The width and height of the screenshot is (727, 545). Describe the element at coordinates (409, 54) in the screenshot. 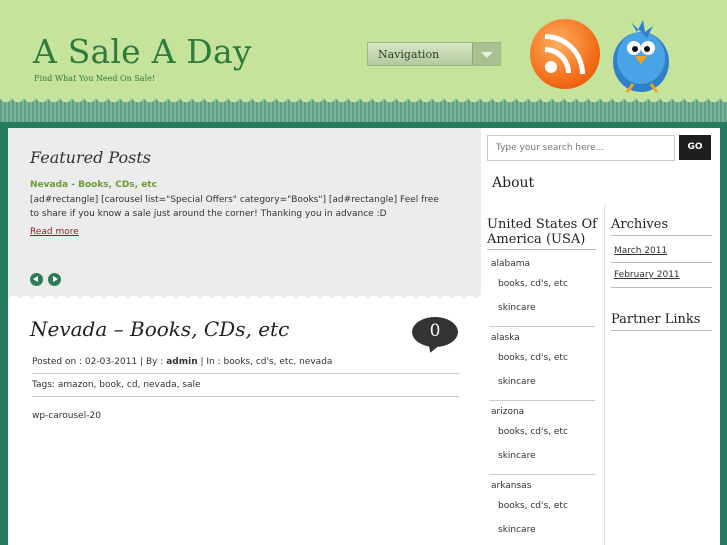

I see `navigation-label: Navigation` at that location.